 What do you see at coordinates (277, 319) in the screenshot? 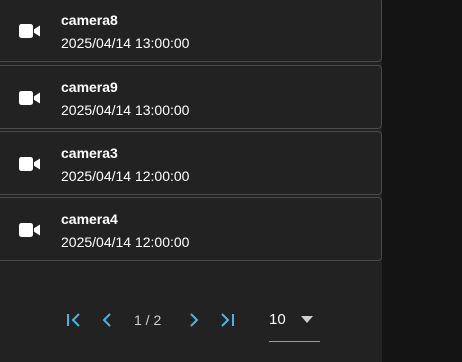
I see `page-size-value: 10` at bounding box center [277, 319].